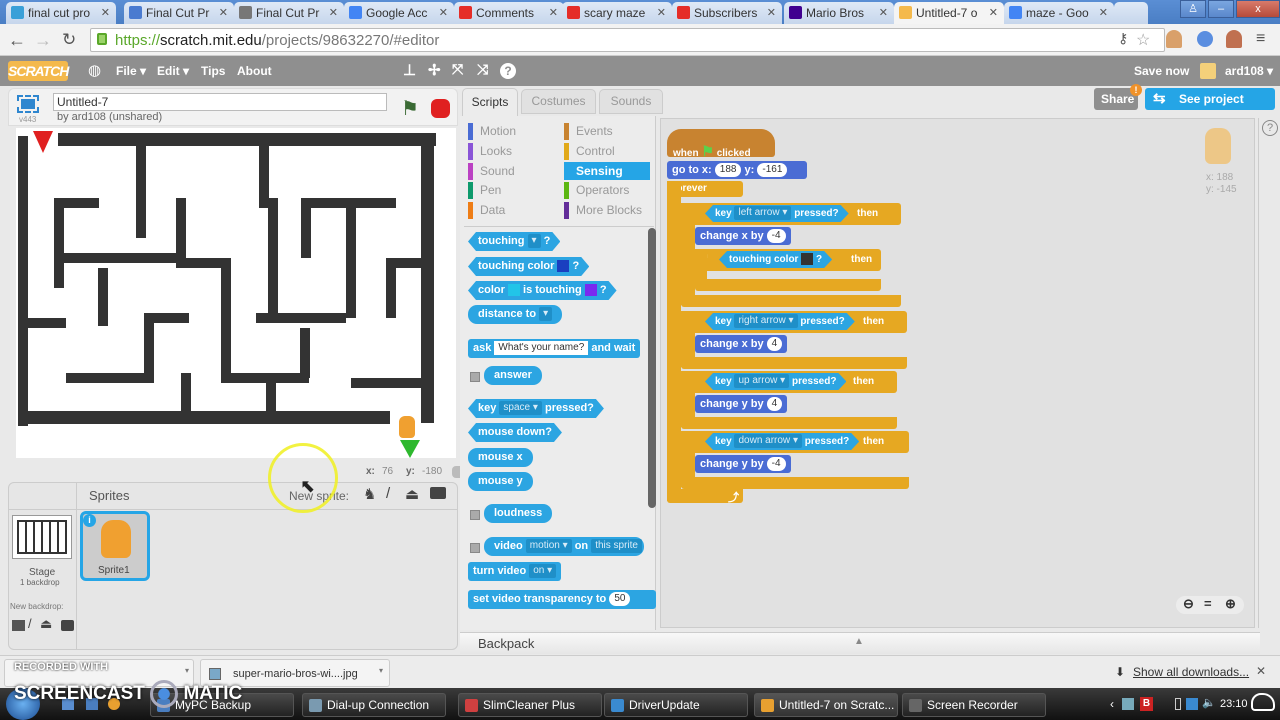 This screenshot has height=720, width=1280. I want to click on menu-tips: Tips, so click(213, 71).